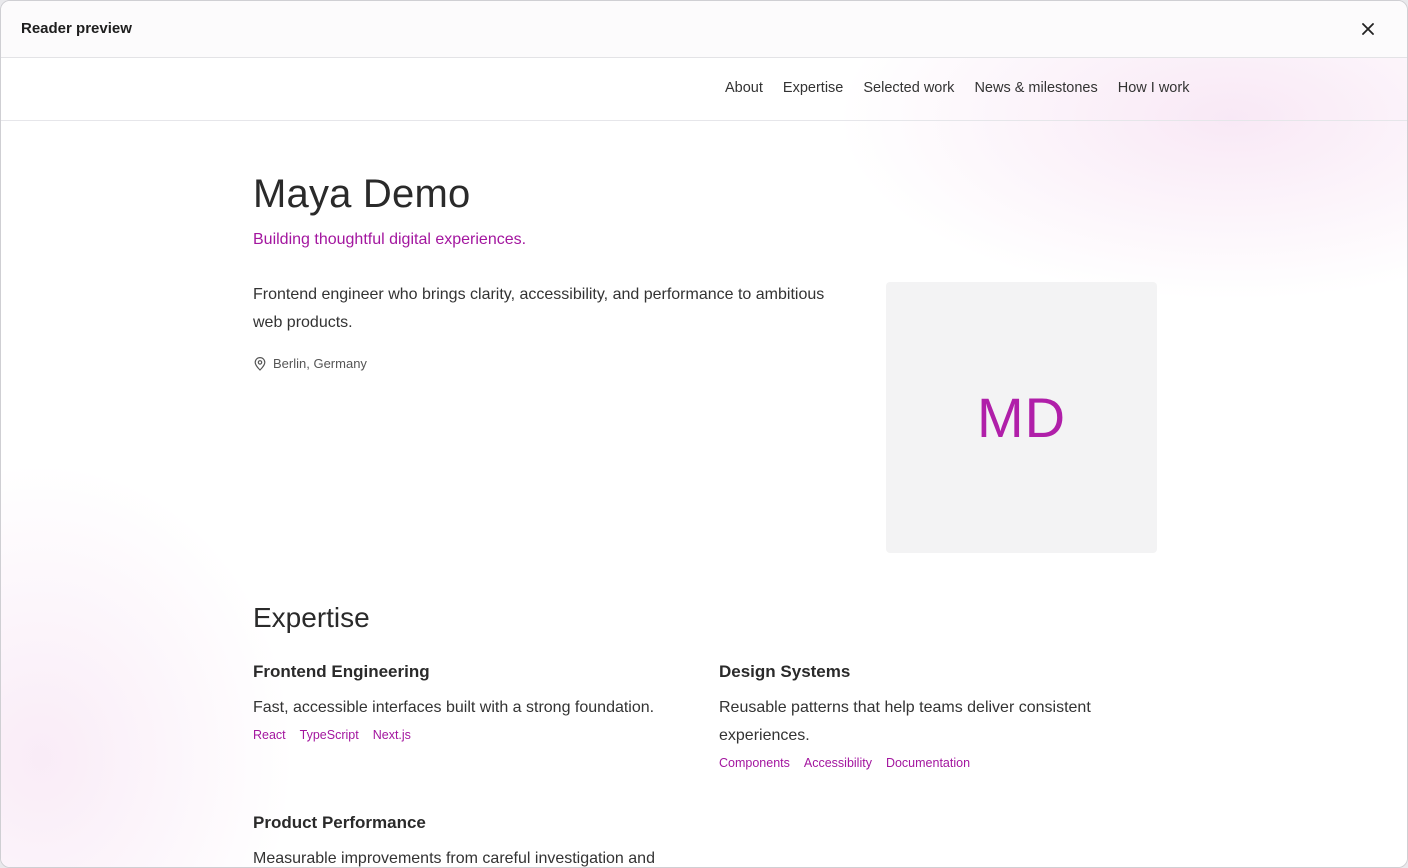 The width and height of the screenshot is (1408, 868). What do you see at coordinates (341, 671) in the screenshot?
I see `expertise-card-title: Frontend Engineering` at bounding box center [341, 671].